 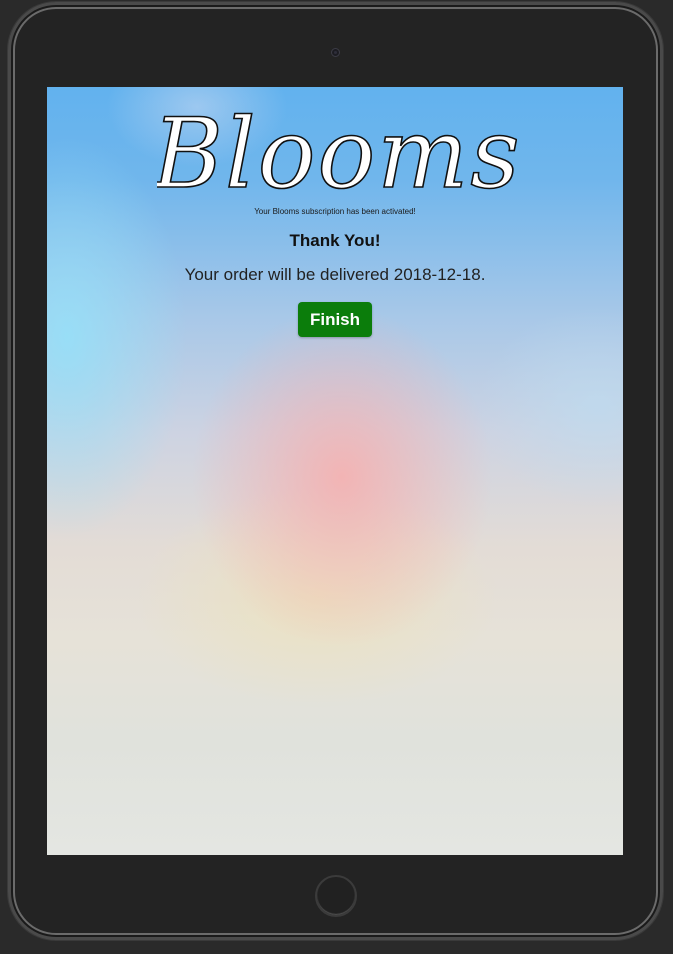 What do you see at coordinates (335, 52) in the screenshot?
I see `camera-icon` at bounding box center [335, 52].